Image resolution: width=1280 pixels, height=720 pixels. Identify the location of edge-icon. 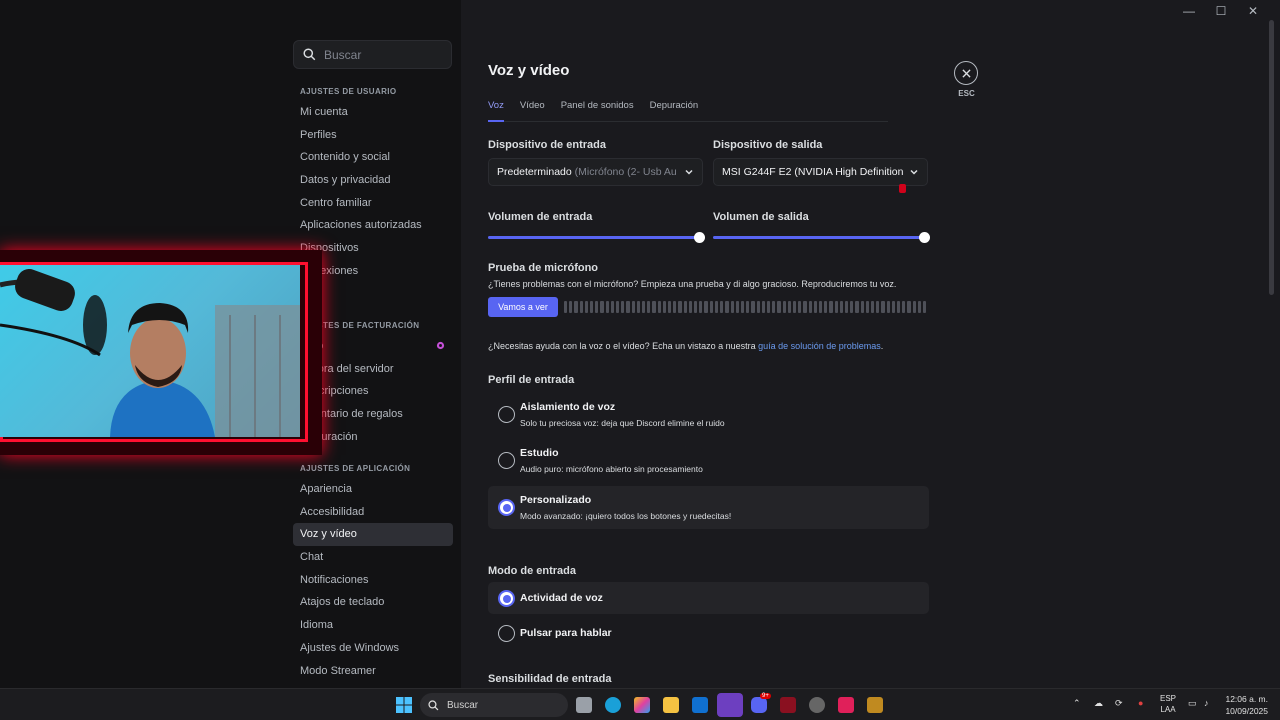
(613, 705).